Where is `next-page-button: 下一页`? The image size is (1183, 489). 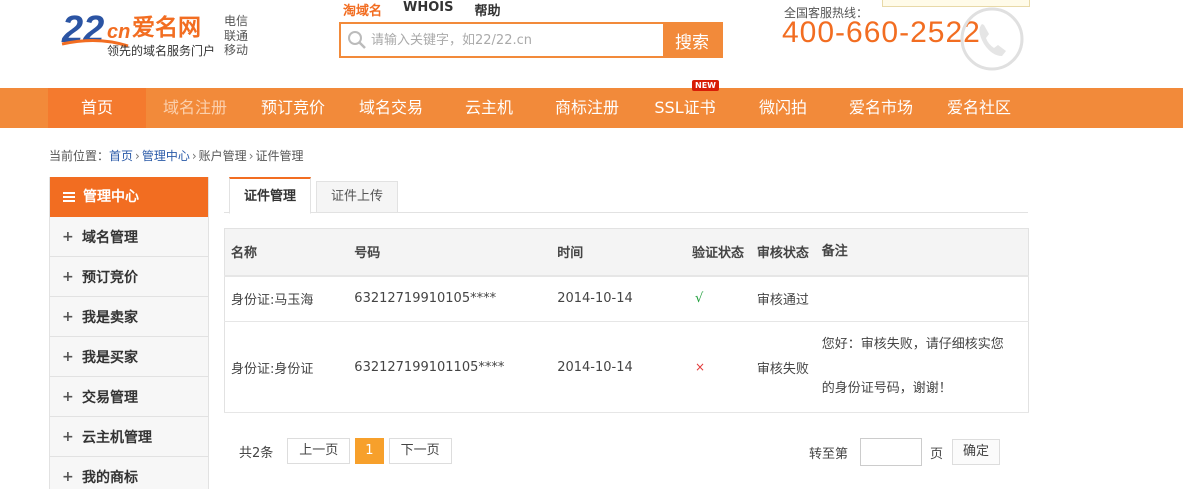 next-page-button: 下一页 is located at coordinates (420, 451).